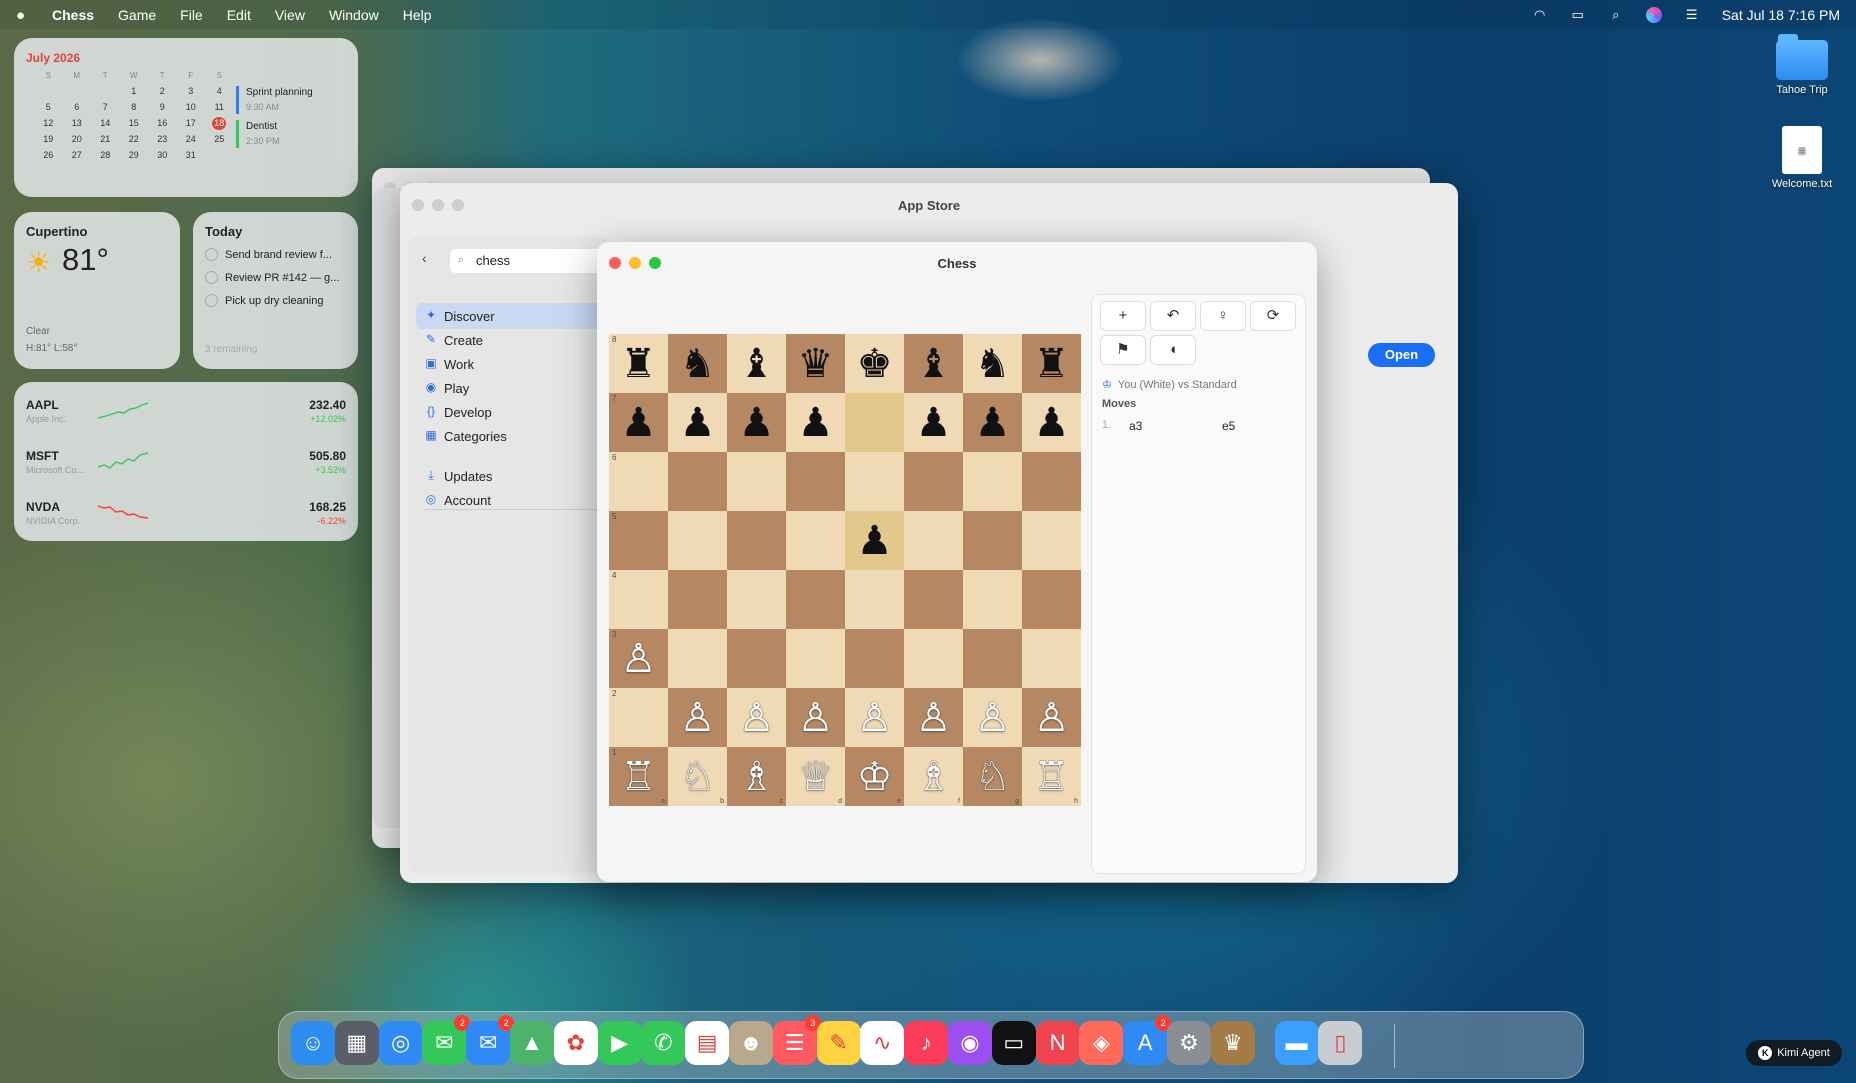  Describe the element at coordinates (512, 412) in the screenshot. I see `sidebar-item-develop: {} Develop` at that location.